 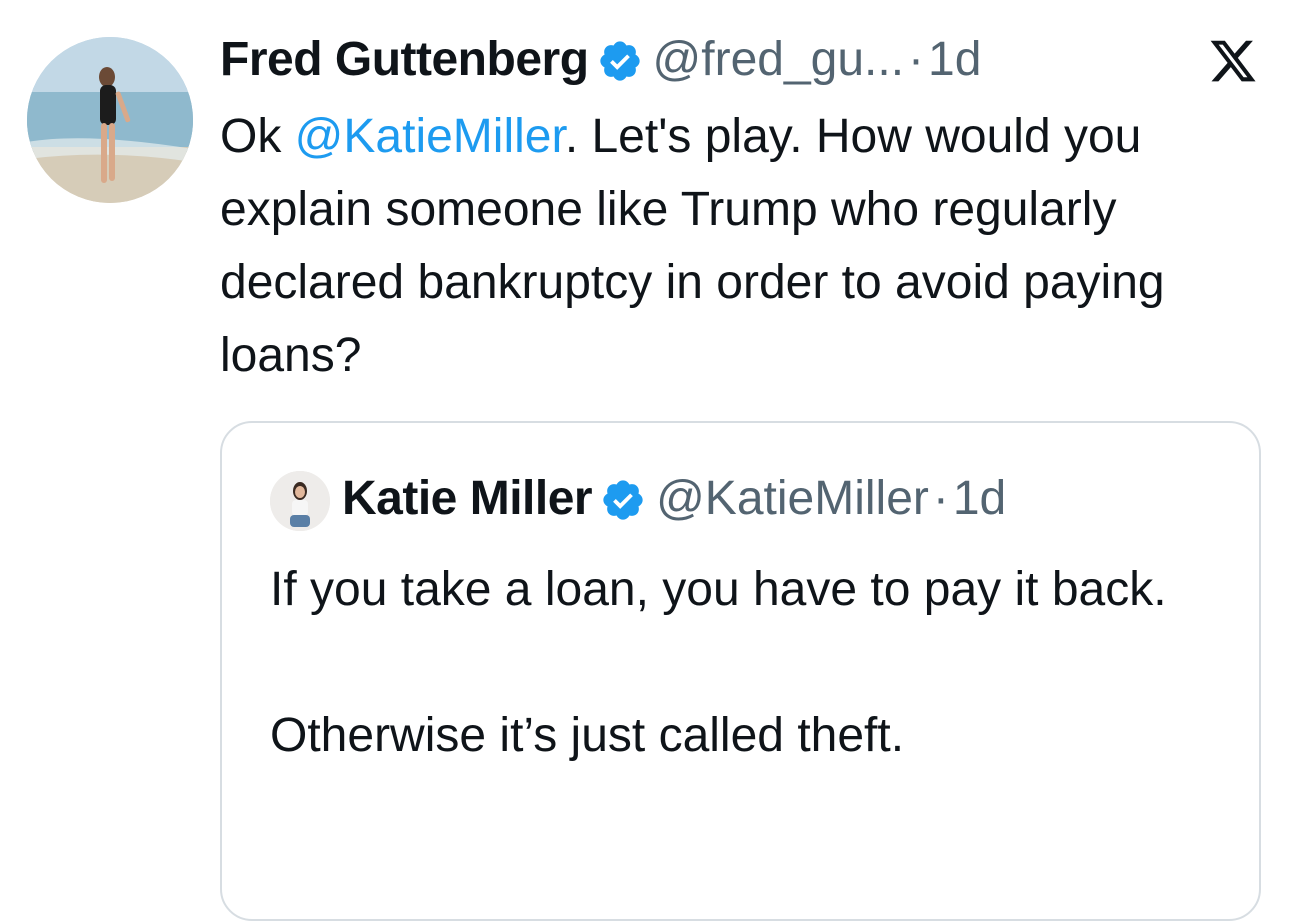 What do you see at coordinates (467, 499) in the screenshot?
I see `quoted-author-name: Katie Miller` at bounding box center [467, 499].